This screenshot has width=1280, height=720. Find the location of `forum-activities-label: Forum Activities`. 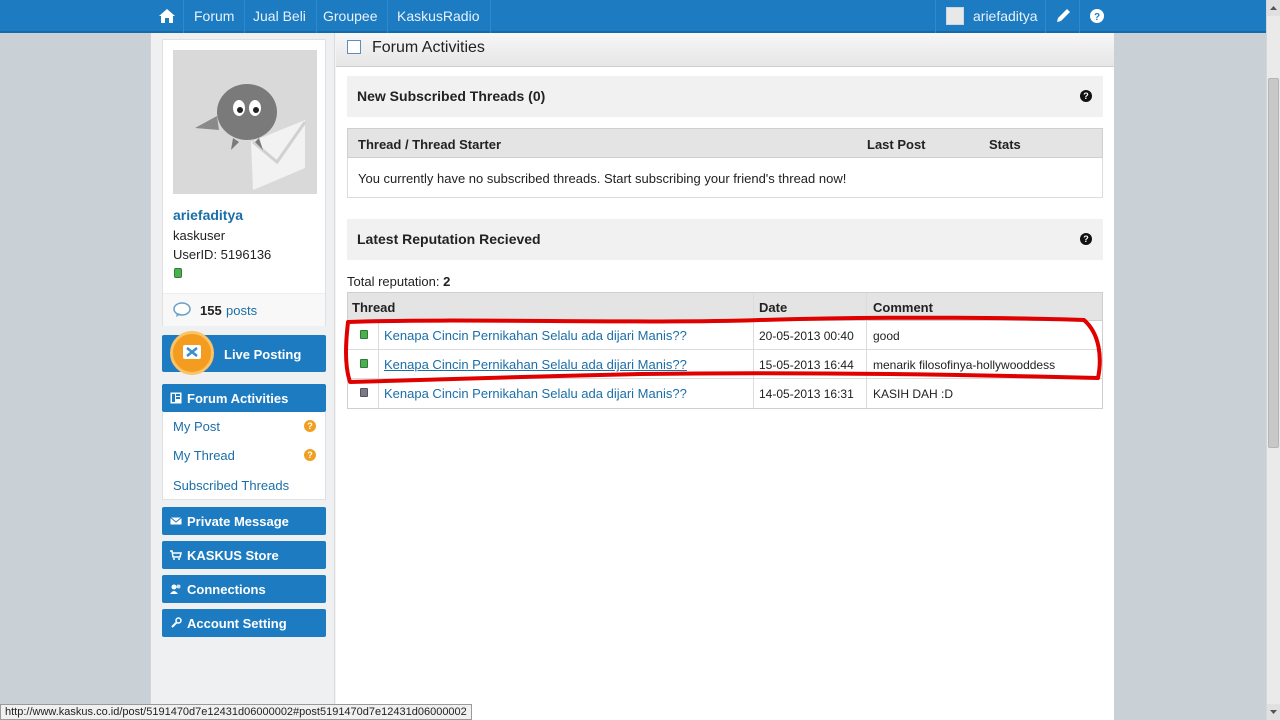

forum-activities-label: Forum Activities is located at coordinates (238, 398).